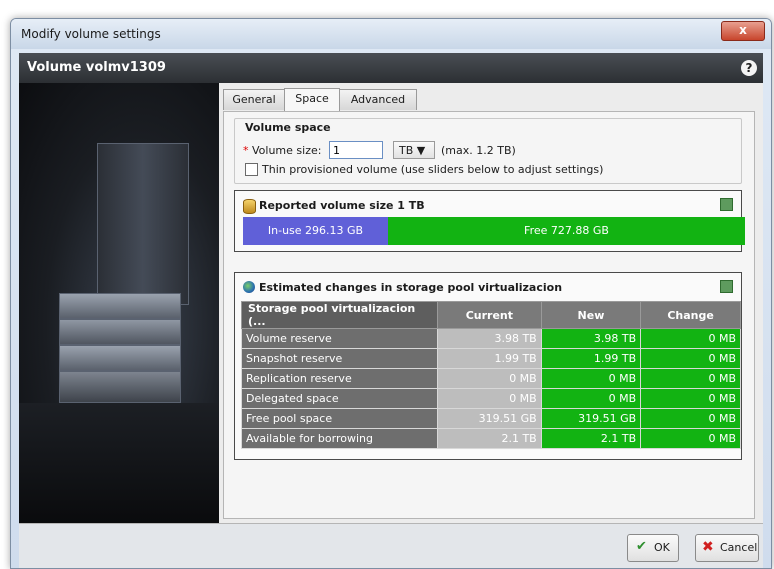  I want to click on new-cell: 3.98 TB, so click(591, 338).